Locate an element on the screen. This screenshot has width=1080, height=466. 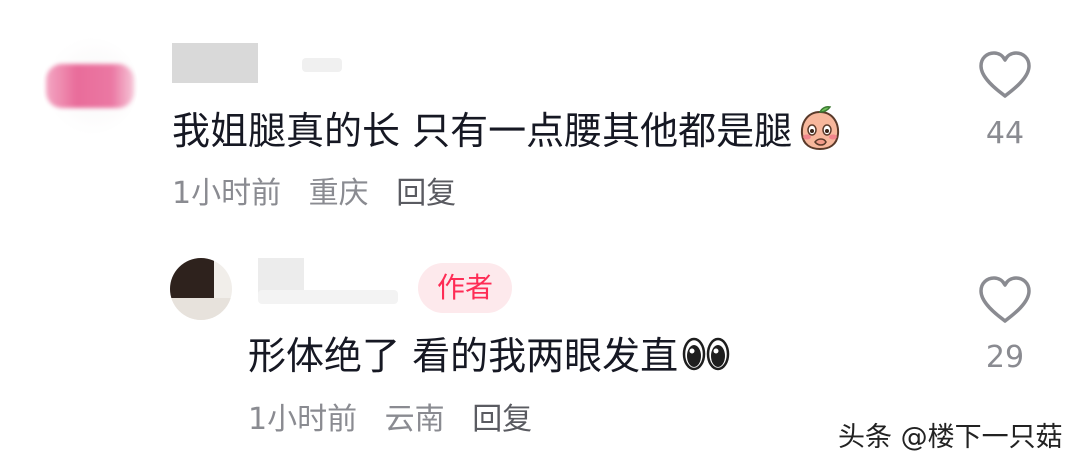
avatar-image-blurred is located at coordinates (90, 86).